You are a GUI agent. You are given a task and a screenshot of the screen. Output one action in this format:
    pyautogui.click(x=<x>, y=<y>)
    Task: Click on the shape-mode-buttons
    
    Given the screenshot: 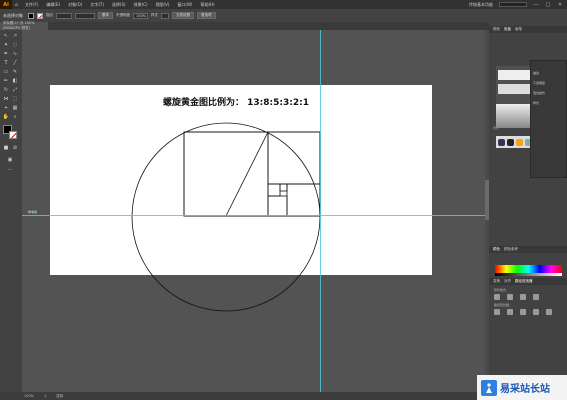 What is the action you would take?
    pyautogui.click(x=516, y=297)
    